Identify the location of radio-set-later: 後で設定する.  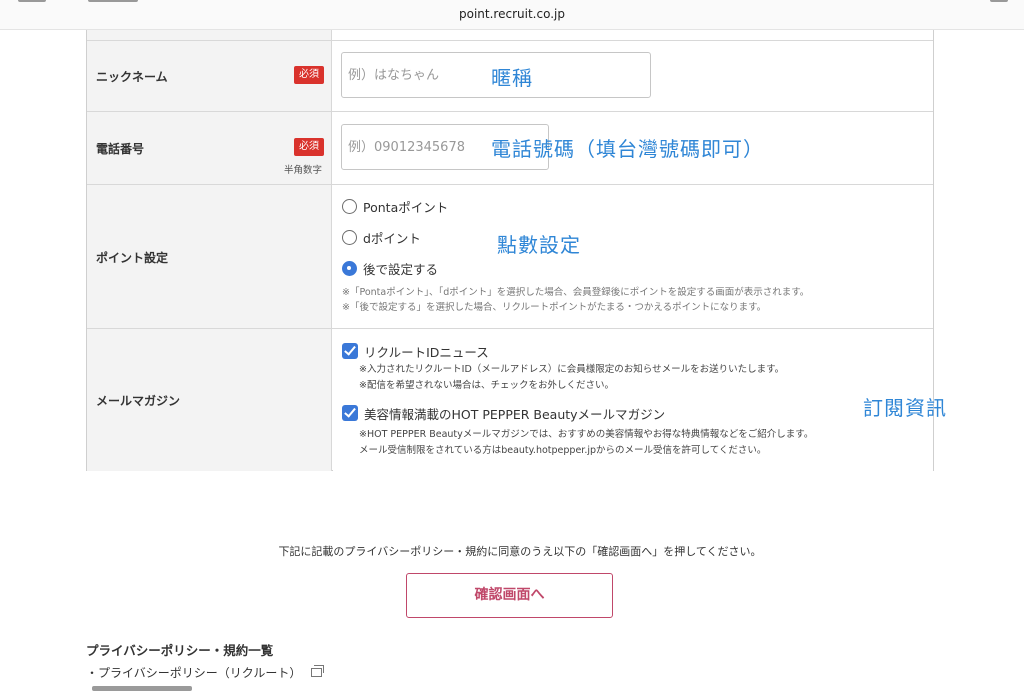
(390, 268).